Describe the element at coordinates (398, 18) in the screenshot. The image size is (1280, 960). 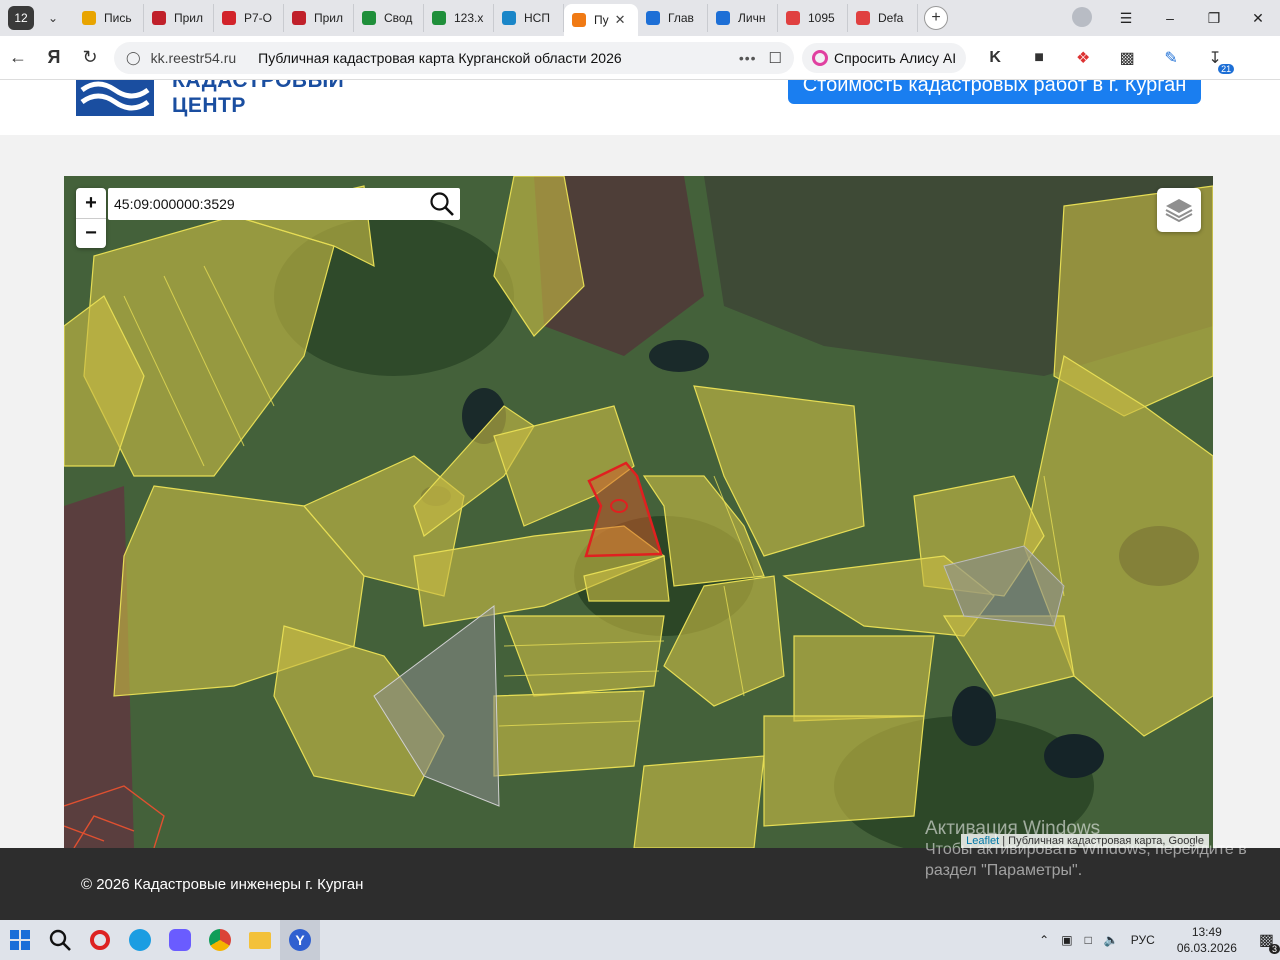
I see `tab-label: Свод` at that location.